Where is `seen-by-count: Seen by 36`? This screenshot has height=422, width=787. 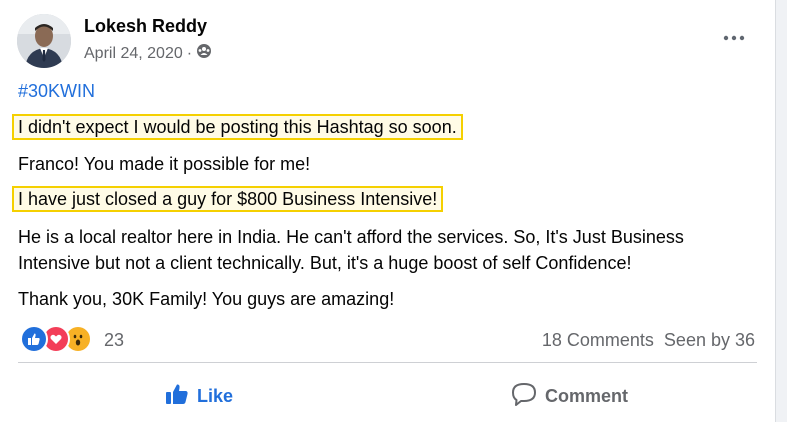 seen-by-count: Seen by 36 is located at coordinates (709, 340).